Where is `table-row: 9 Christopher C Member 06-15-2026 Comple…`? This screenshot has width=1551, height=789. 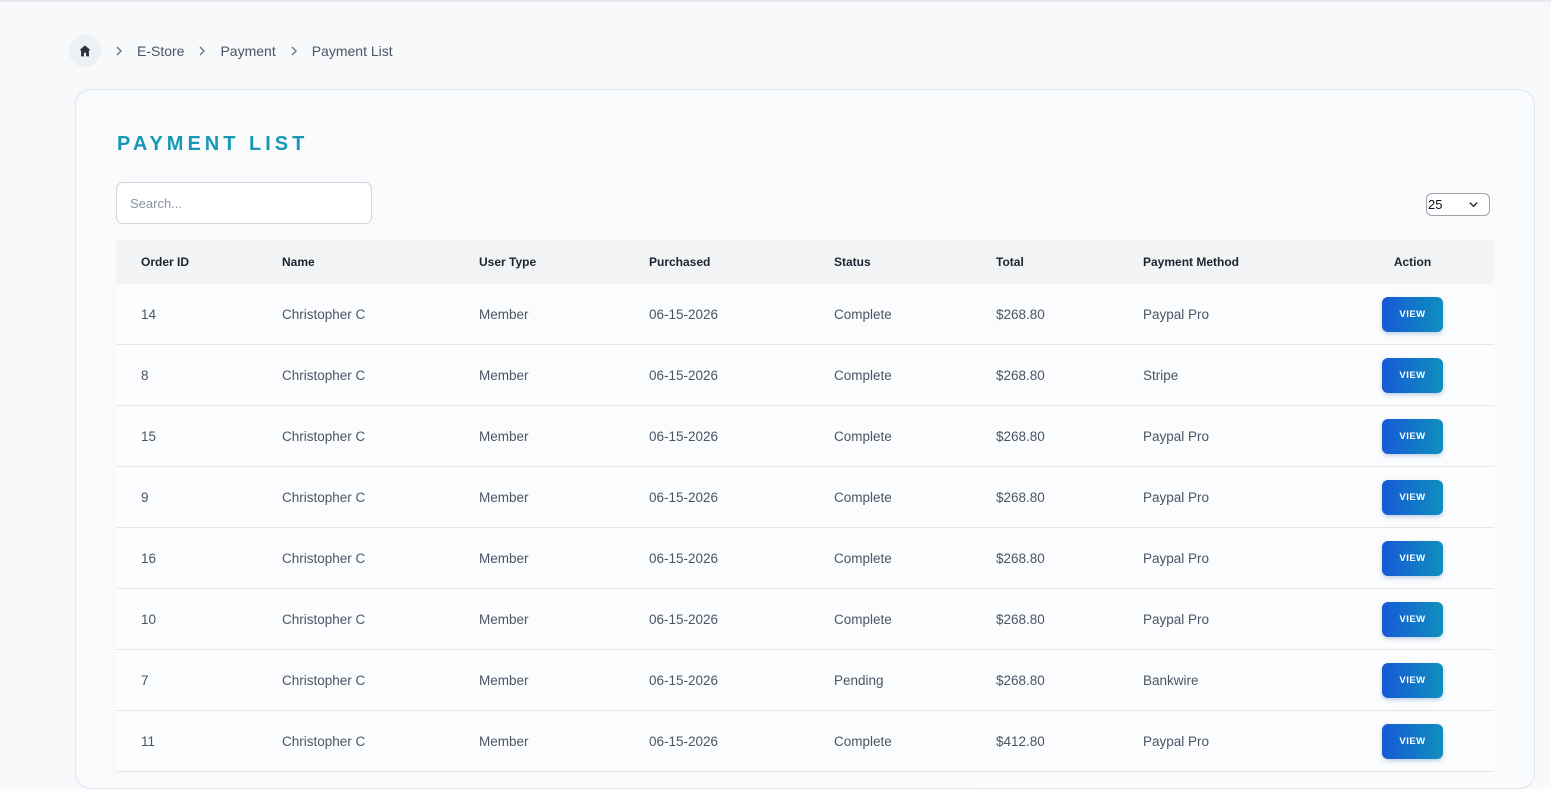 table-row: 9 Christopher C Member 06-15-2026 Comple… is located at coordinates (805, 497).